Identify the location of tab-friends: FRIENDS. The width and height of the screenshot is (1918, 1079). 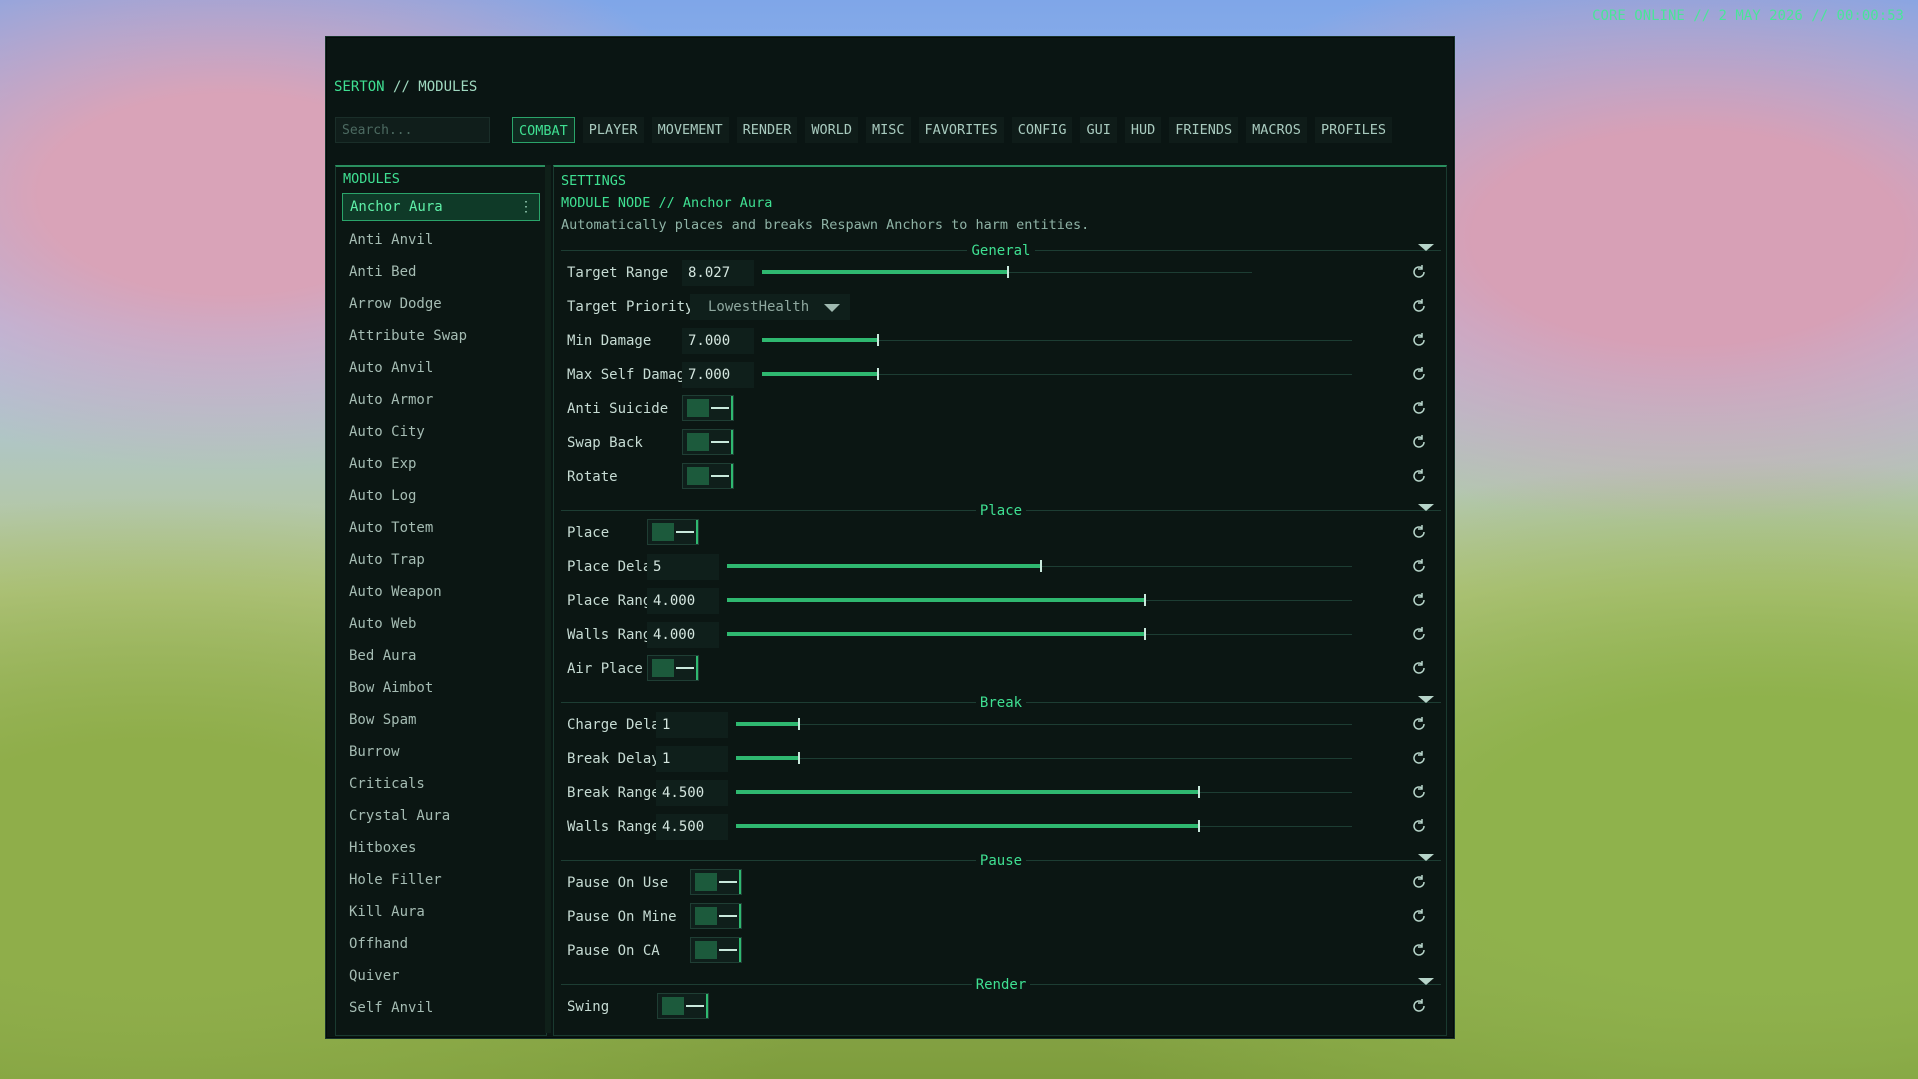
(1204, 130).